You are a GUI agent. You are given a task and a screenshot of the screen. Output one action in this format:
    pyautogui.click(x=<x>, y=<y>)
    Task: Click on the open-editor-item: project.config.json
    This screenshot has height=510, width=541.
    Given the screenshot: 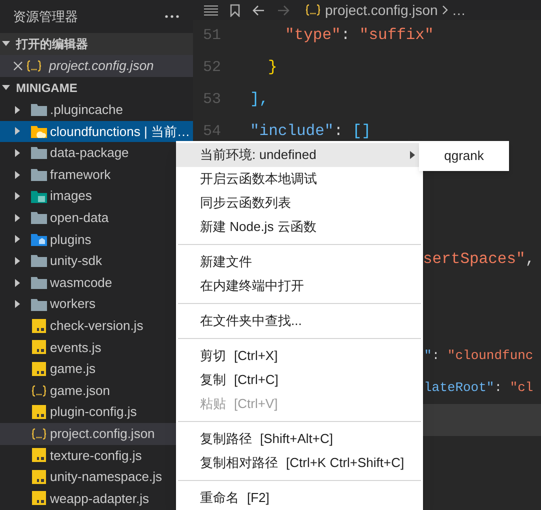 What is the action you would take?
    pyautogui.click(x=96, y=66)
    